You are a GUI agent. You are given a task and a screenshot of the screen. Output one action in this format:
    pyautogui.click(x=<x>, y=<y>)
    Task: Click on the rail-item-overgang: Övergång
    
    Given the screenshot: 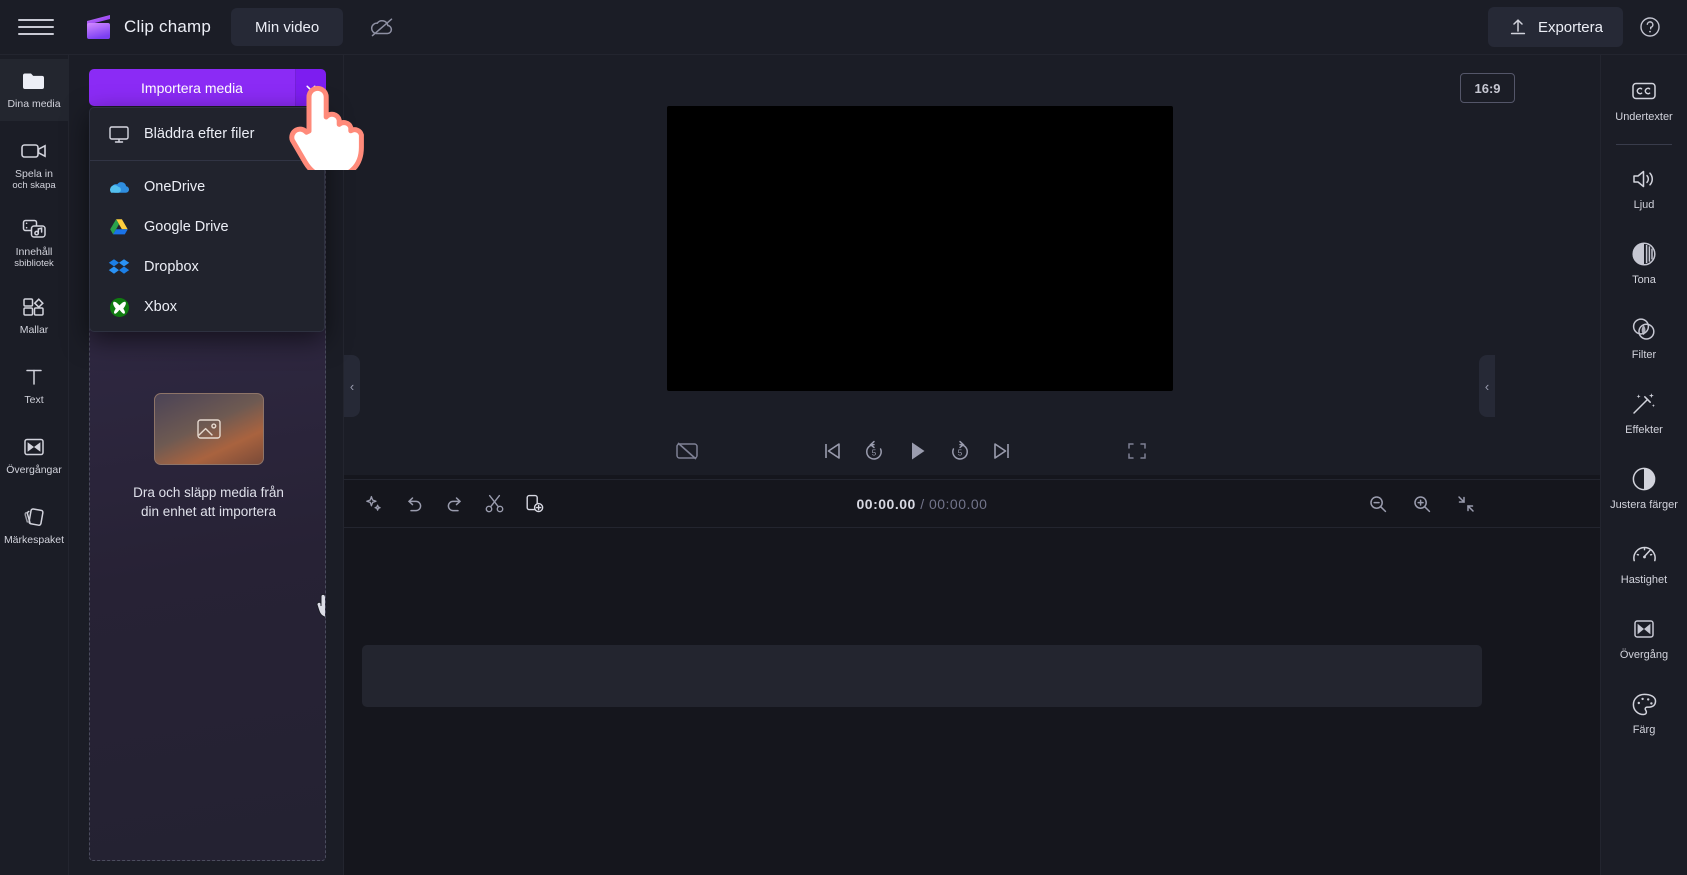 What is the action you would take?
    pyautogui.click(x=1644, y=636)
    